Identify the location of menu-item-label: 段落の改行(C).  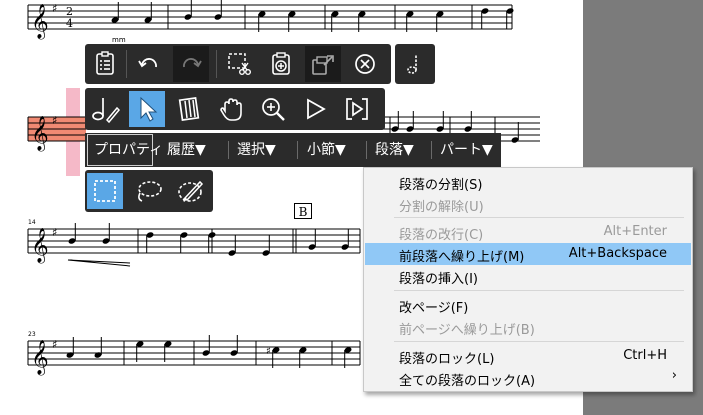
(441, 235).